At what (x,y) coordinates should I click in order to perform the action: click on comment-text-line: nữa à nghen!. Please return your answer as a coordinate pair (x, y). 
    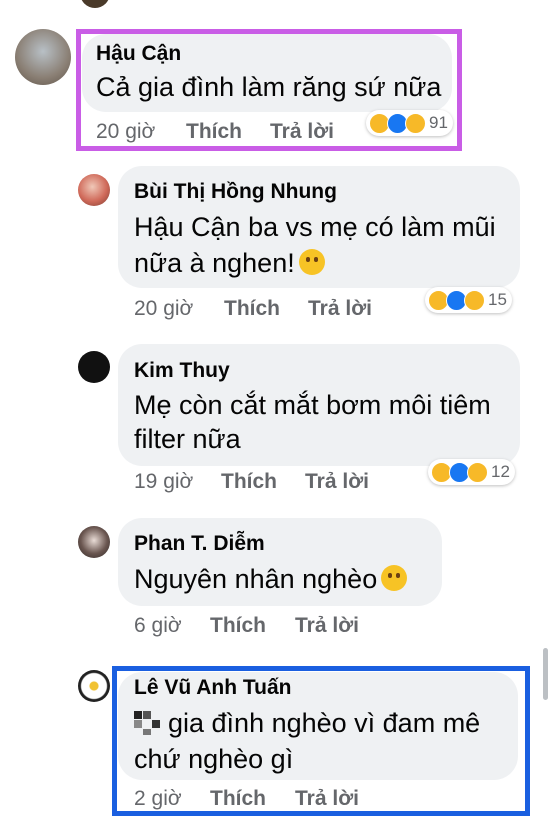
    Looking at the image, I should click on (214, 263).